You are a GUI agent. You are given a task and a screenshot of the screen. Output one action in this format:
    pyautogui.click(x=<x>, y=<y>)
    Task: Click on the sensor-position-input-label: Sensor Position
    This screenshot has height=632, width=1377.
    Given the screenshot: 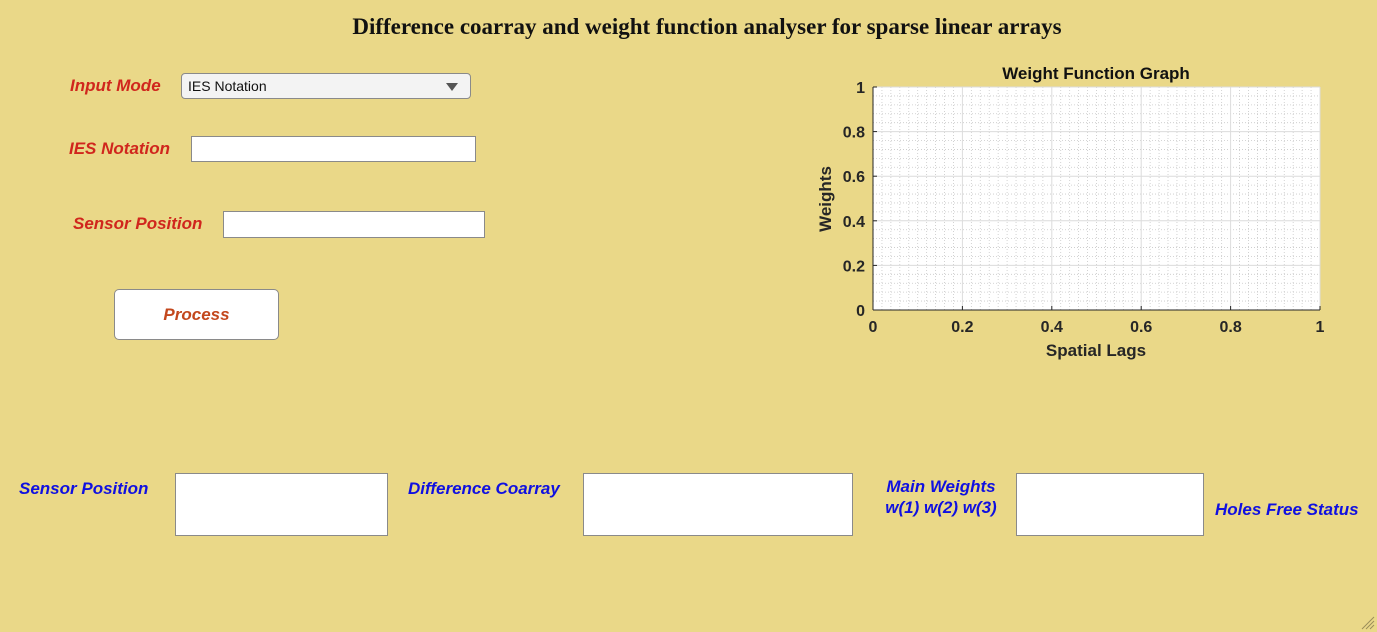 What is the action you would take?
    pyautogui.click(x=138, y=223)
    